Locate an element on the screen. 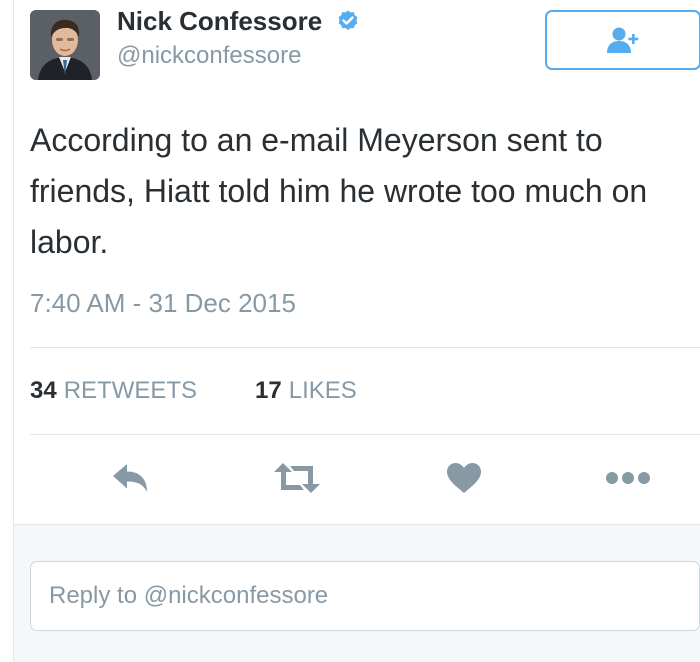 The width and height of the screenshot is (700, 662). likes-label: LIKES is located at coordinates (322, 390).